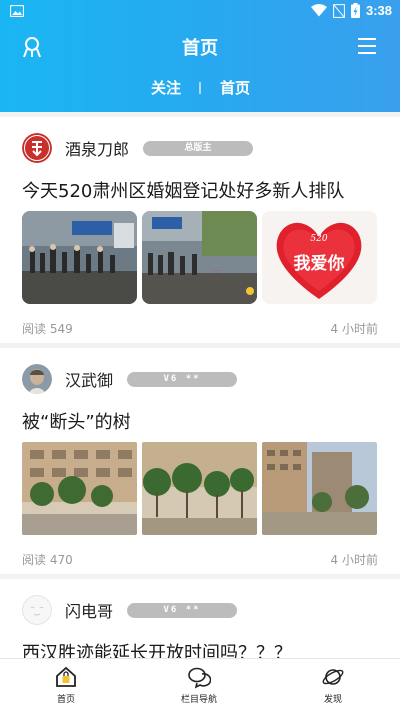 The image size is (400, 711). Describe the element at coordinates (66, 676) in the screenshot. I see `home-lock-icon` at that location.